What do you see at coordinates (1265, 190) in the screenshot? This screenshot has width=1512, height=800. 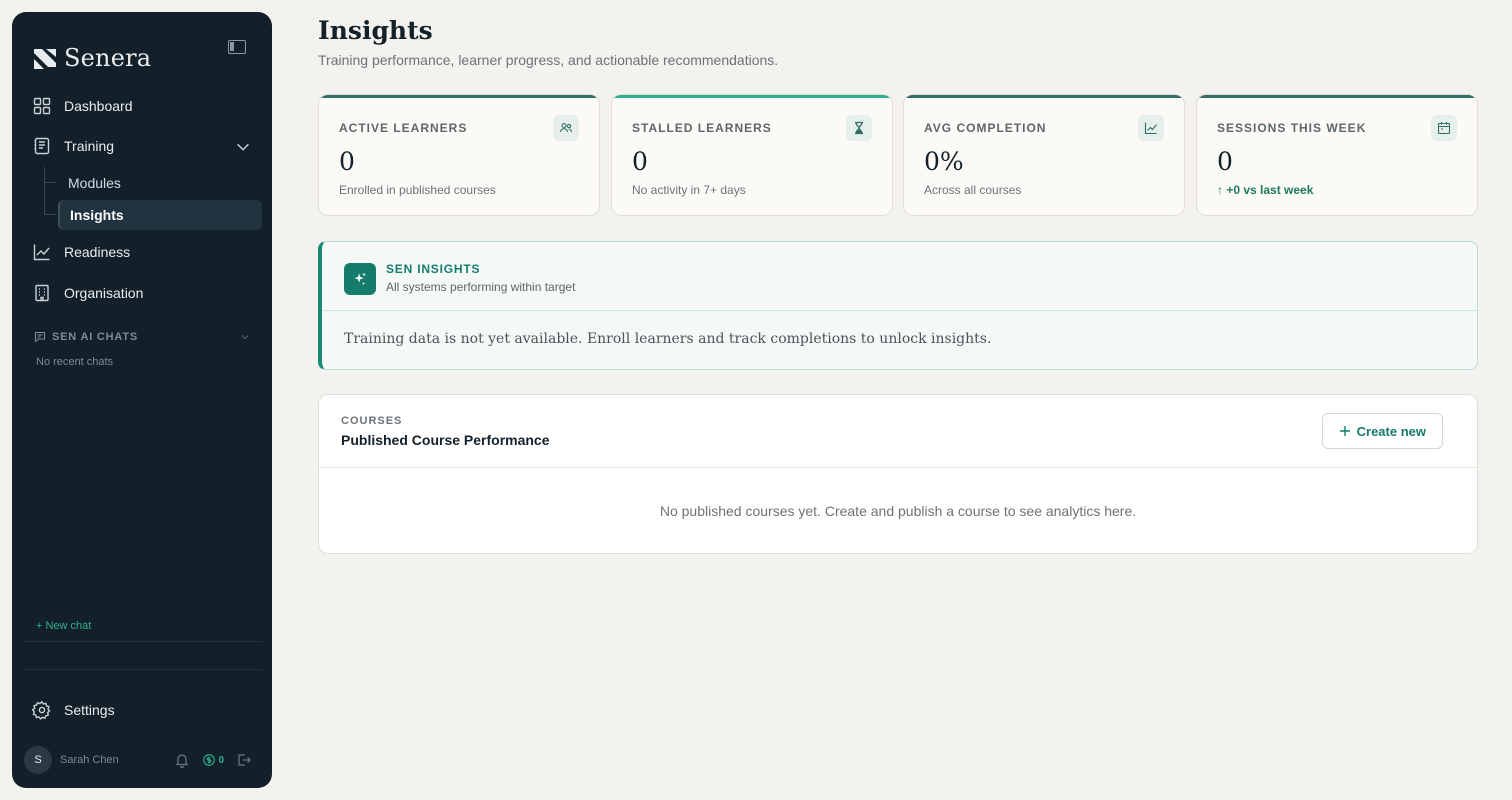 I see `kpi-trend: ↑ +0 vs last week` at bounding box center [1265, 190].